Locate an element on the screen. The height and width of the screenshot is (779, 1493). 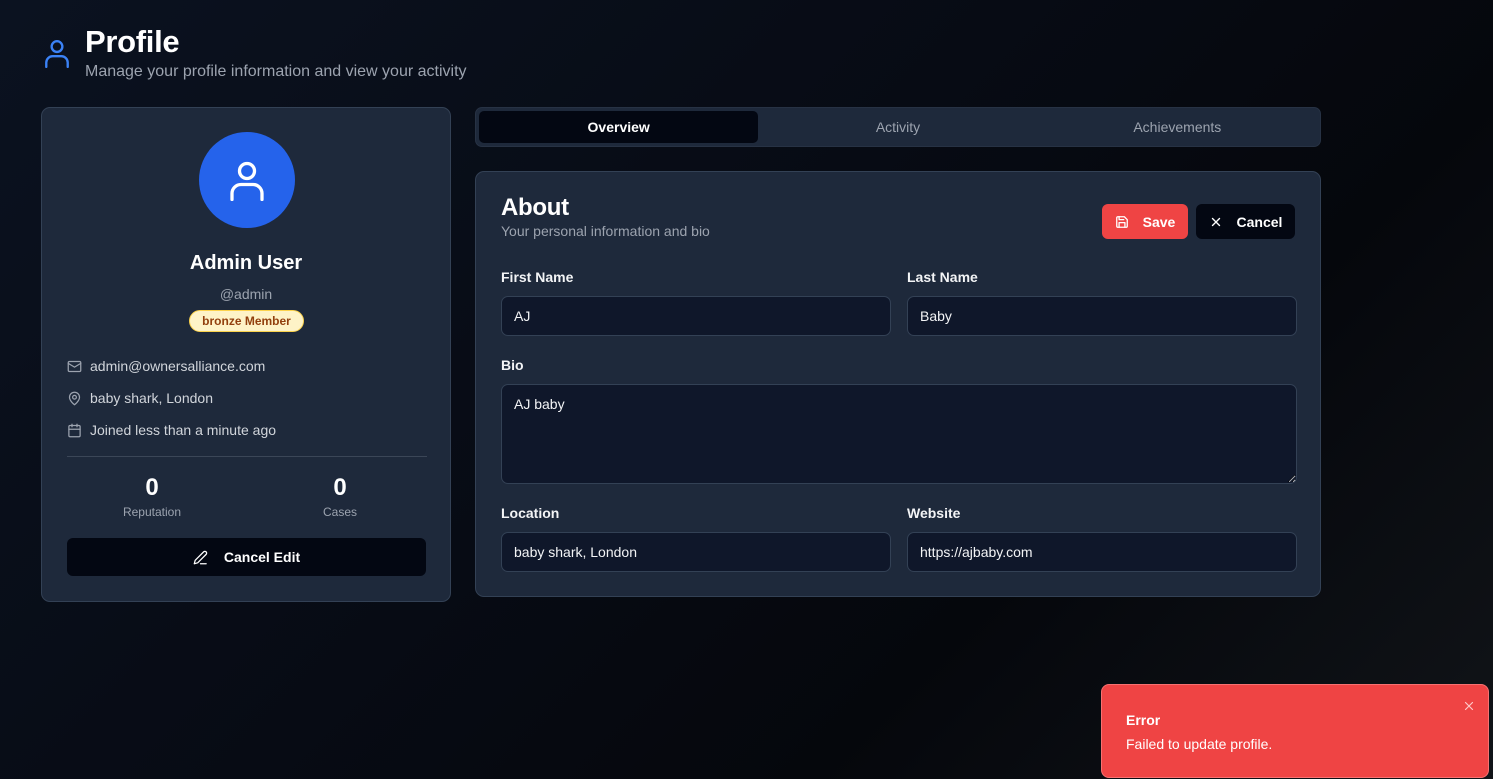
save-button: Save is located at coordinates (1145, 221).